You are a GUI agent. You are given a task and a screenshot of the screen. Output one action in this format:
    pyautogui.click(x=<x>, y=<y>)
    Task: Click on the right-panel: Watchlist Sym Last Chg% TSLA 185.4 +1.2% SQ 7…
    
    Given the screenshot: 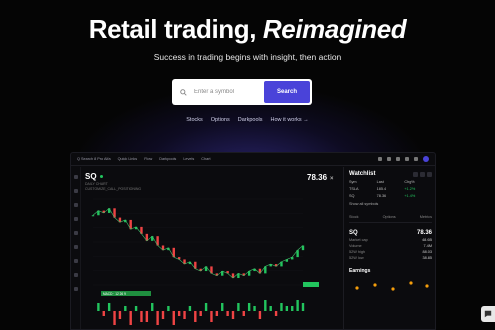 What is the action you would take?
    pyautogui.click(x=389, y=248)
    